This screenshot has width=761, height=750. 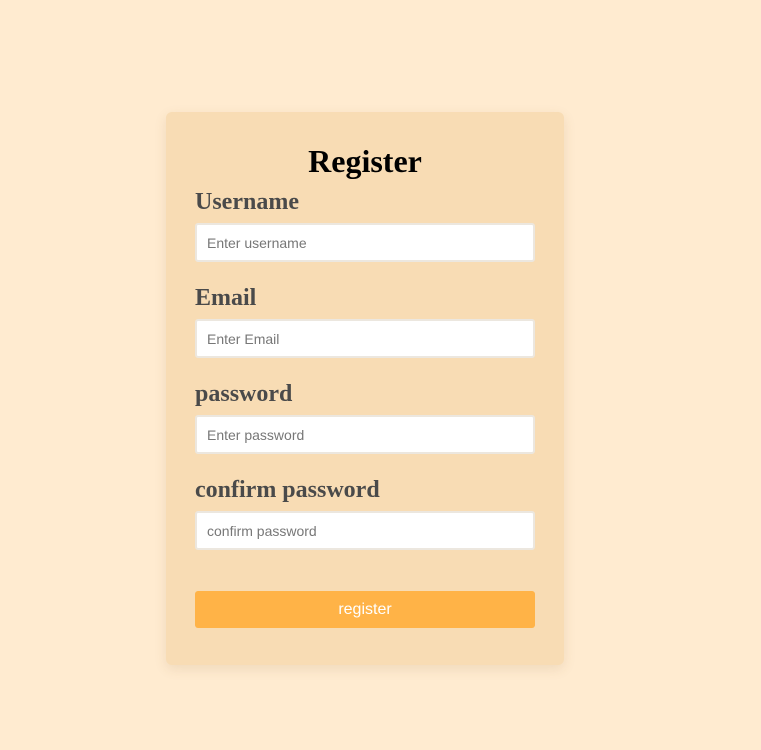 I want to click on confirm-password-field-group: confirm password, so click(x=365, y=513).